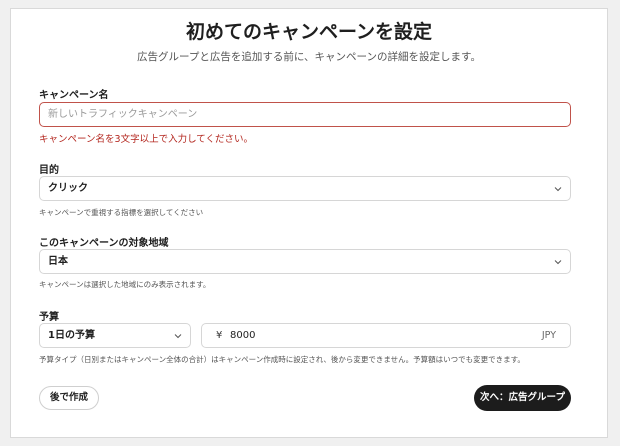 The height and width of the screenshot is (446, 620). I want to click on region-select: 日本, so click(305, 261).